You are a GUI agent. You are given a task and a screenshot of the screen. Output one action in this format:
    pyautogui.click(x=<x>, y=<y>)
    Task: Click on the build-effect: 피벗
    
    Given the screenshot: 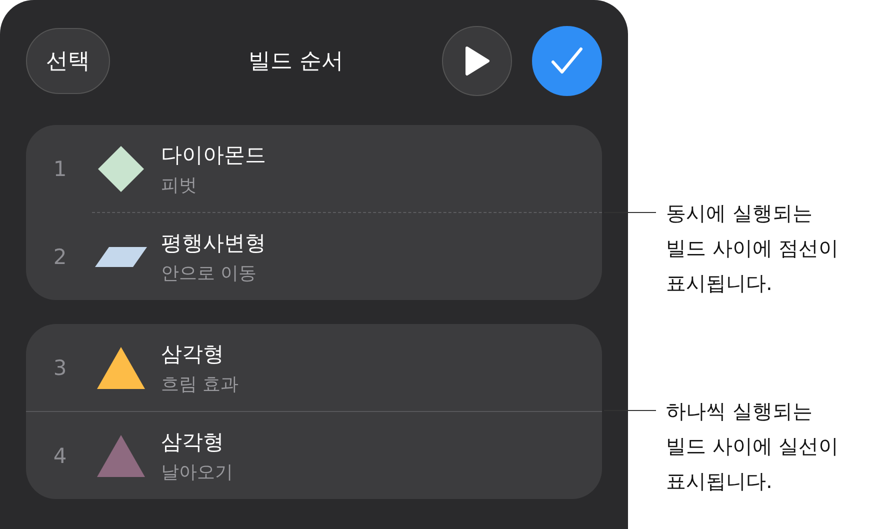 What is the action you would take?
    pyautogui.click(x=179, y=185)
    